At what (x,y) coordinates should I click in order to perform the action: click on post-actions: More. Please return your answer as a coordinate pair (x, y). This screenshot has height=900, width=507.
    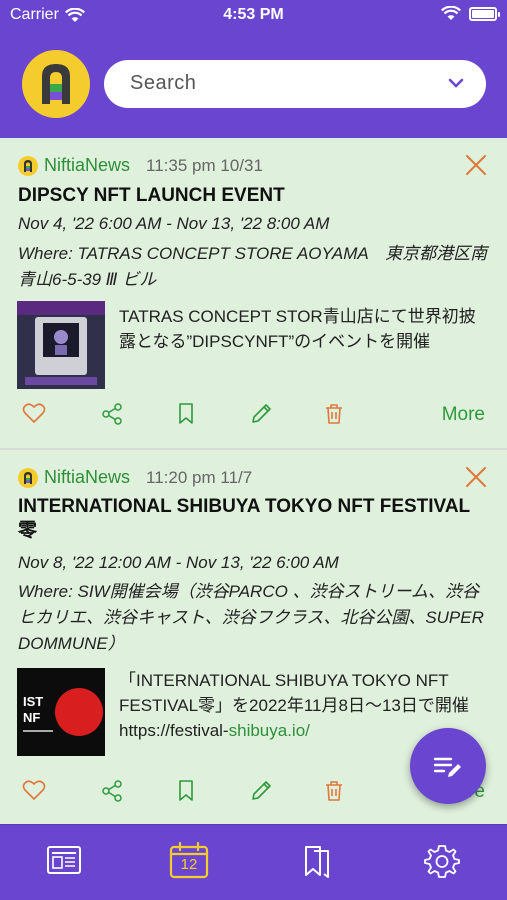
    Looking at the image, I should click on (253, 417).